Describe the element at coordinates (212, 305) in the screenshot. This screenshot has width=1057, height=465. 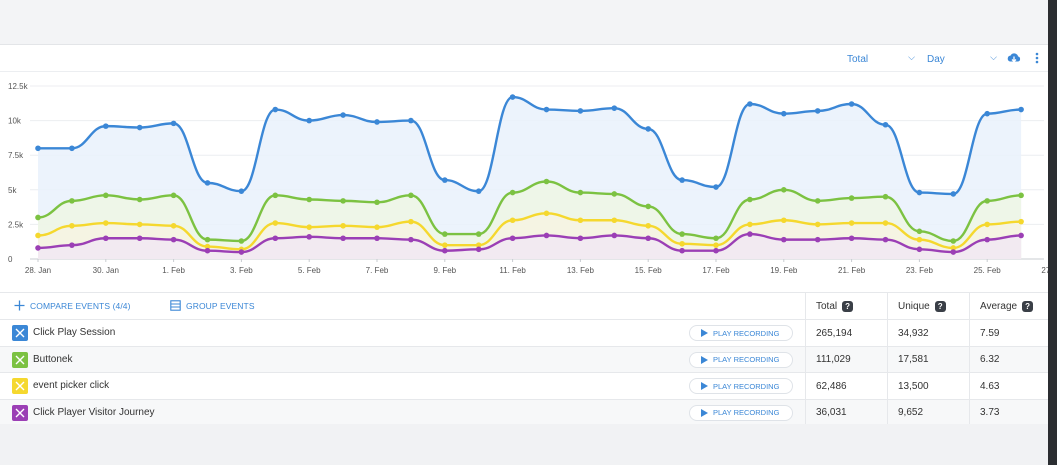
I see `group-events-button: GROUP EVENTS` at that location.